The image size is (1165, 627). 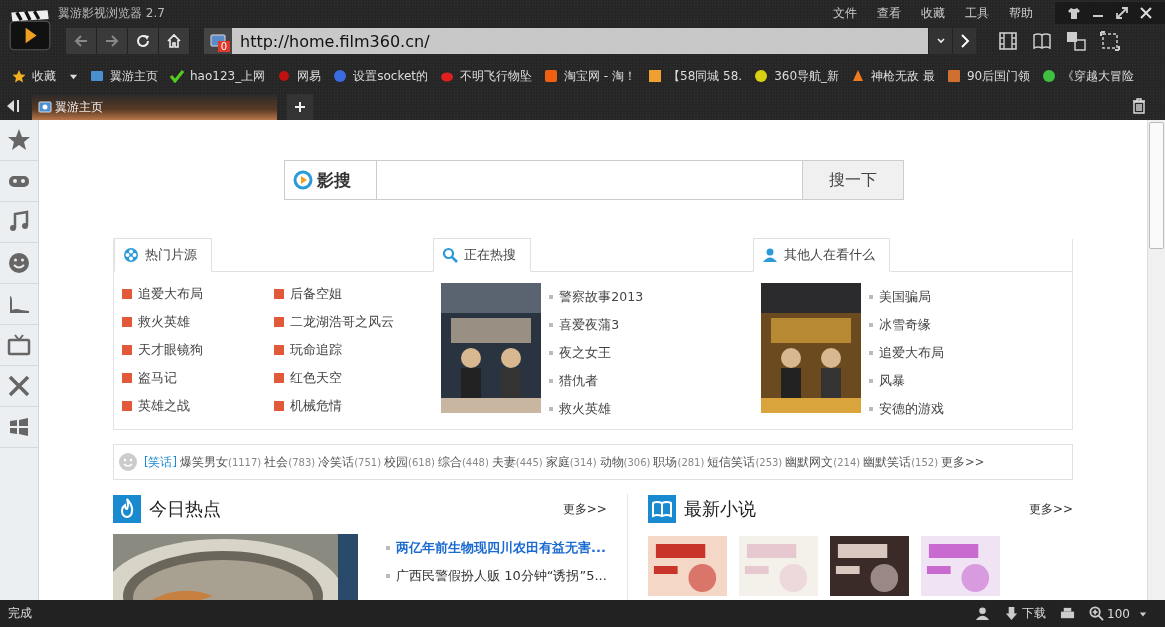 I want to click on bookmark-item: 不明飞行物坠, so click(x=486, y=76).